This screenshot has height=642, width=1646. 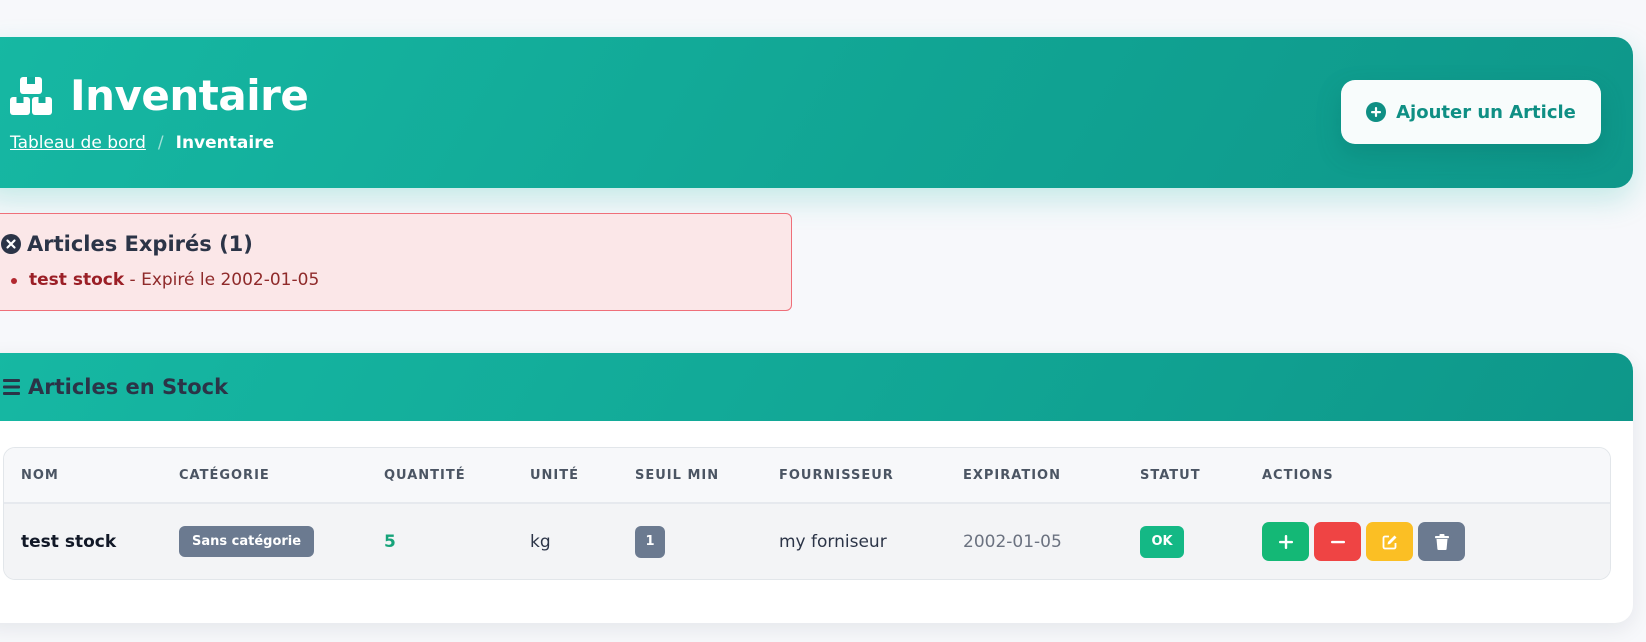 What do you see at coordinates (854, 475) in the screenshot?
I see `column-header-supplier: FOURNISSEUR` at bounding box center [854, 475].